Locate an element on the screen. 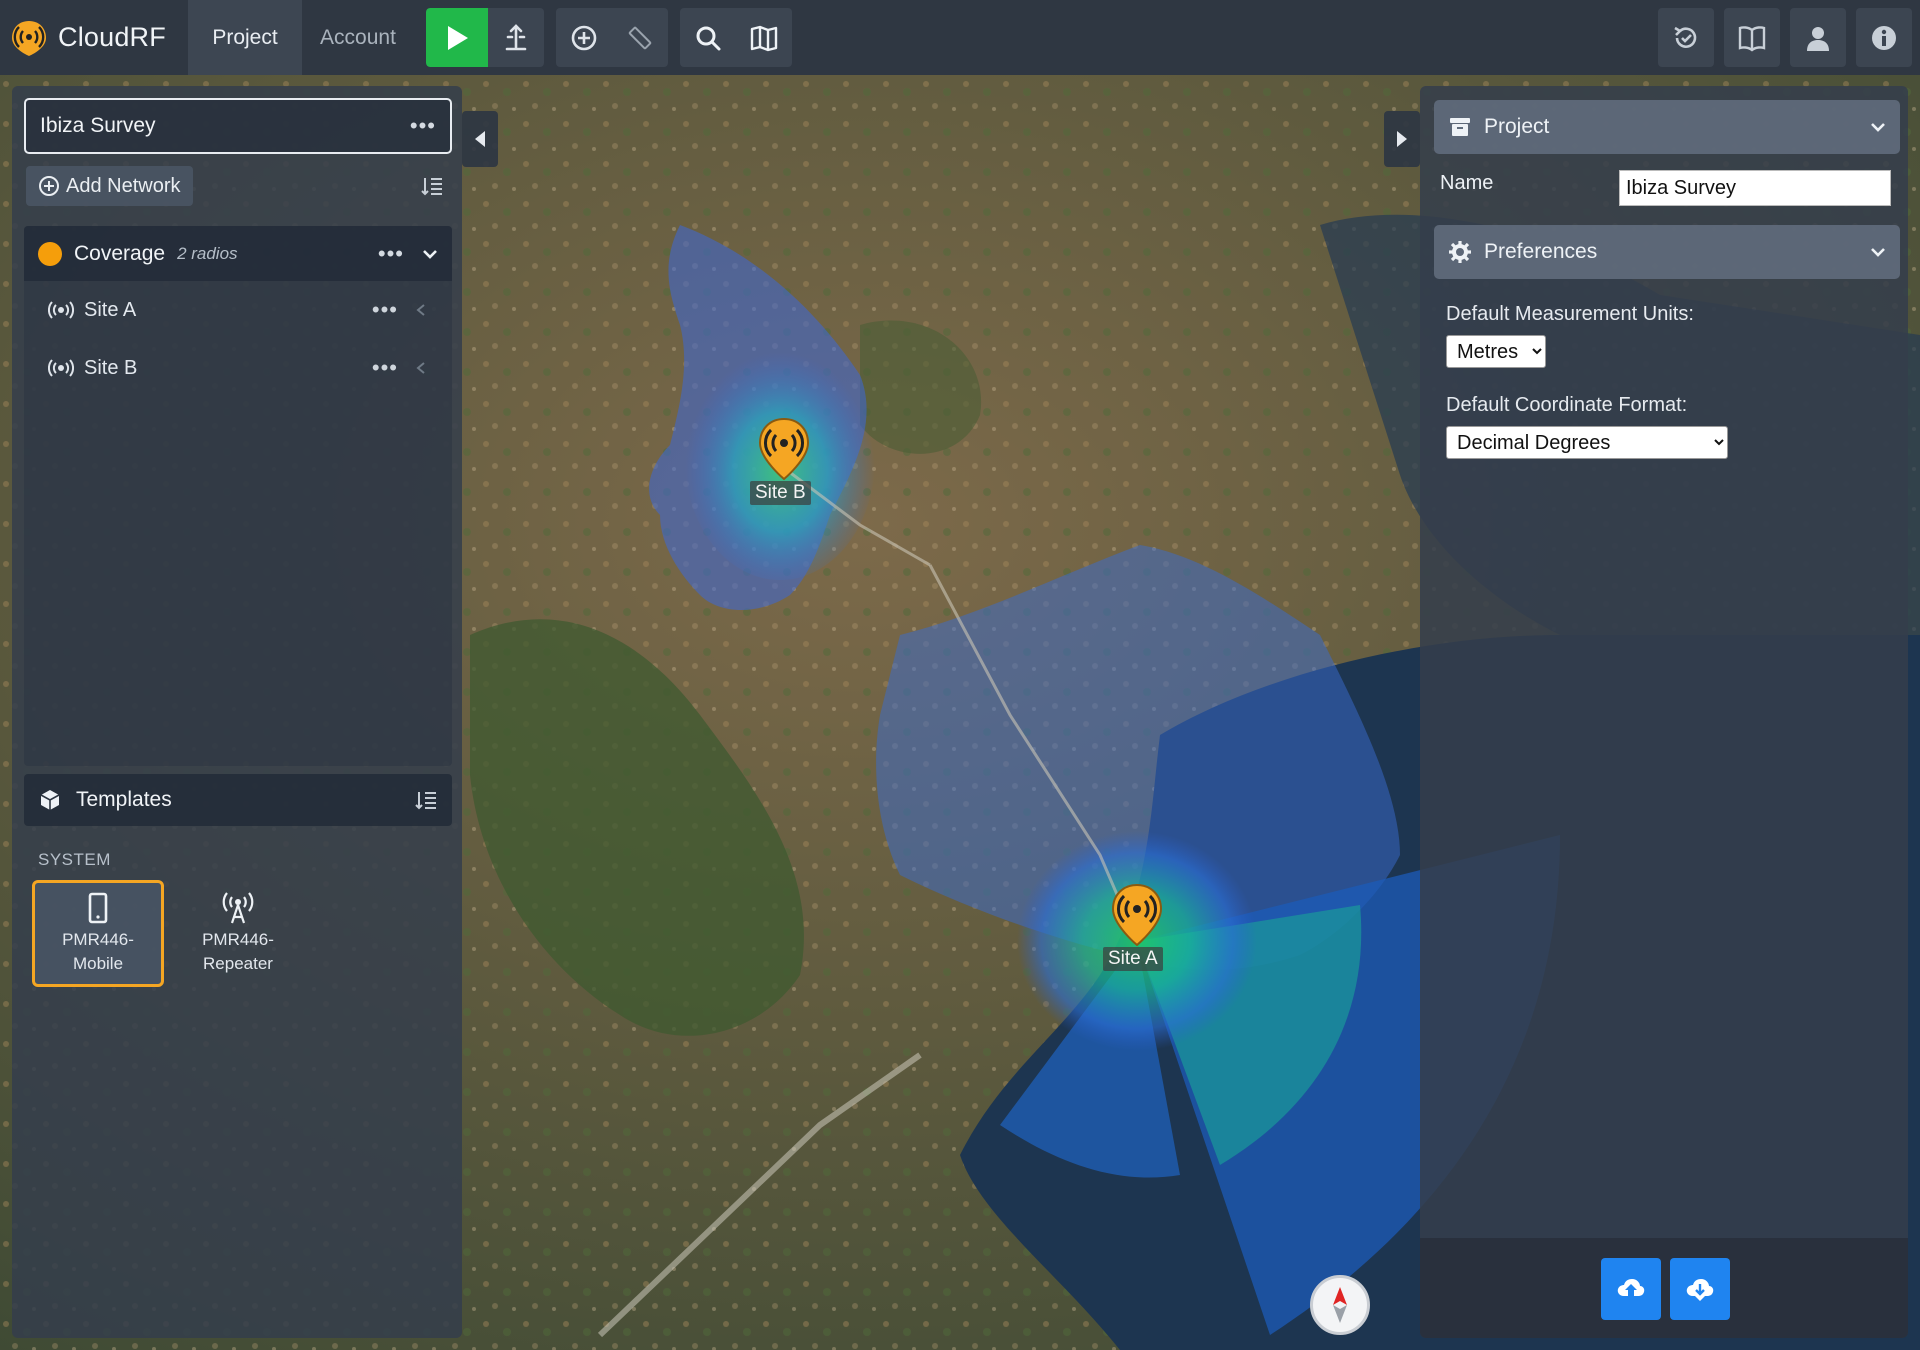  site-b-menu-icon: ••• is located at coordinates (385, 368).